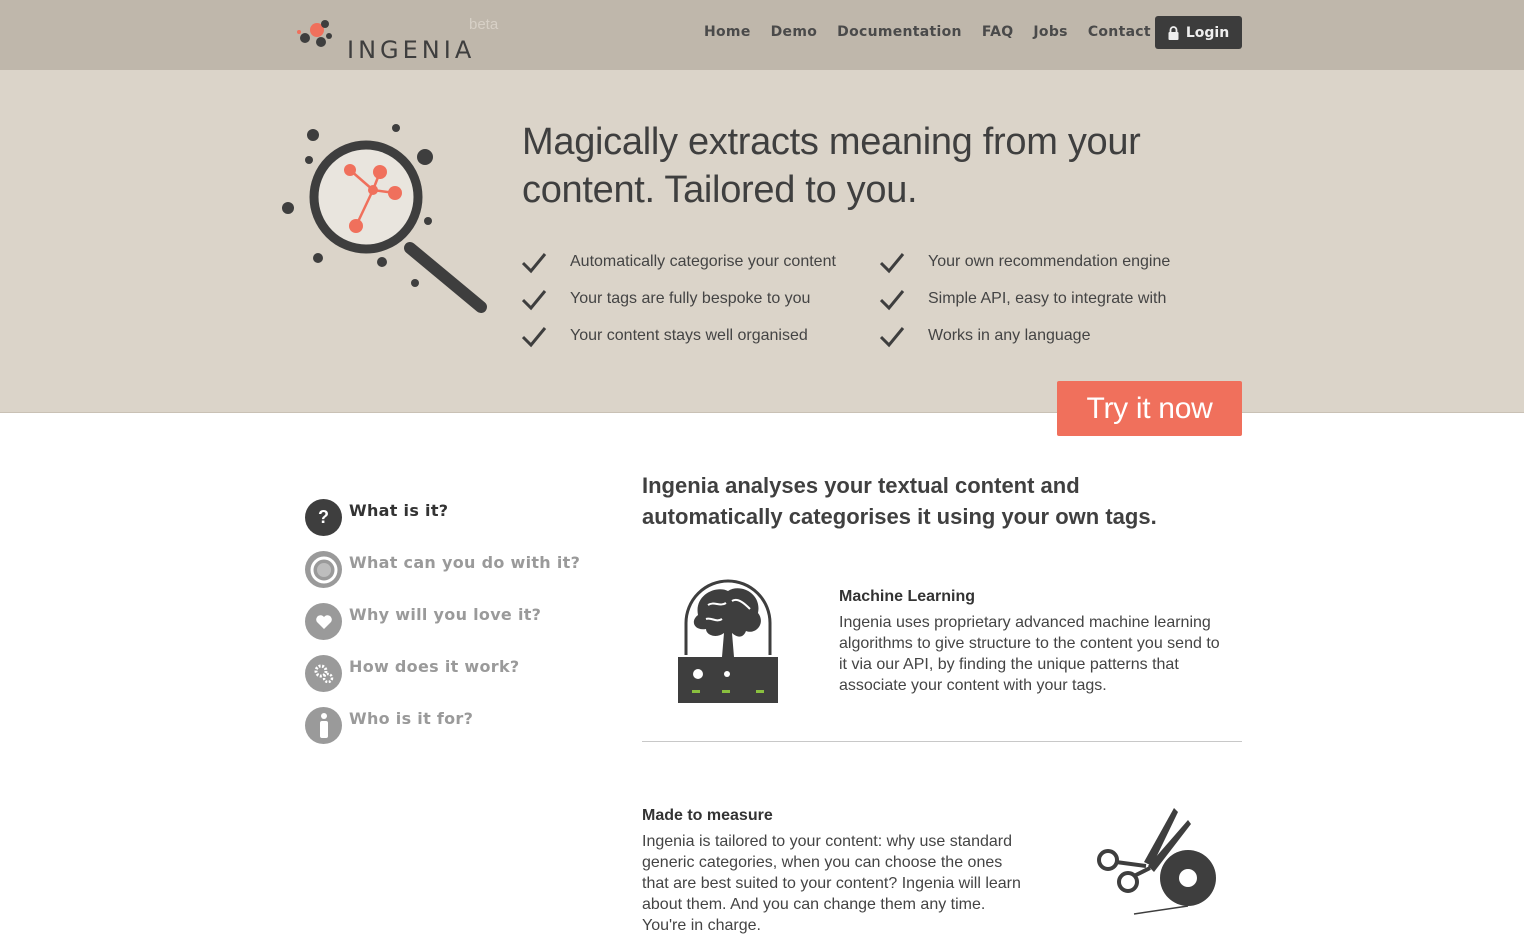 This screenshot has height=935, width=1524. What do you see at coordinates (384, 218) in the screenshot?
I see `magnifier-illustration-icon` at bounding box center [384, 218].